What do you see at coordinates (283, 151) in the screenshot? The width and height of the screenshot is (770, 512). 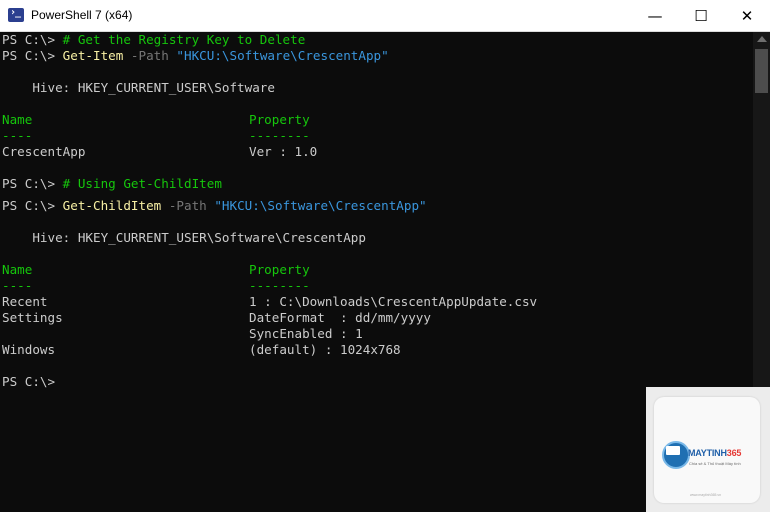 I see `row-property: Ver : 1.0` at bounding box center [283, 151].